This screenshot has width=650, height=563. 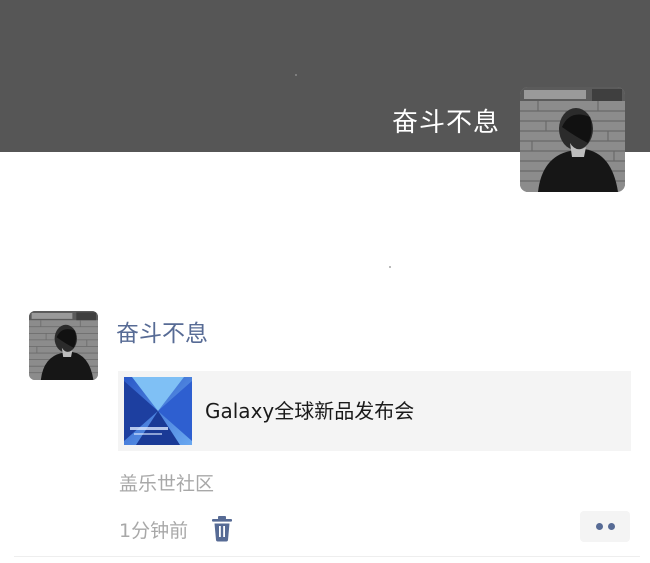 I want to click on link-thumbnail, so click(x=158, y=411).